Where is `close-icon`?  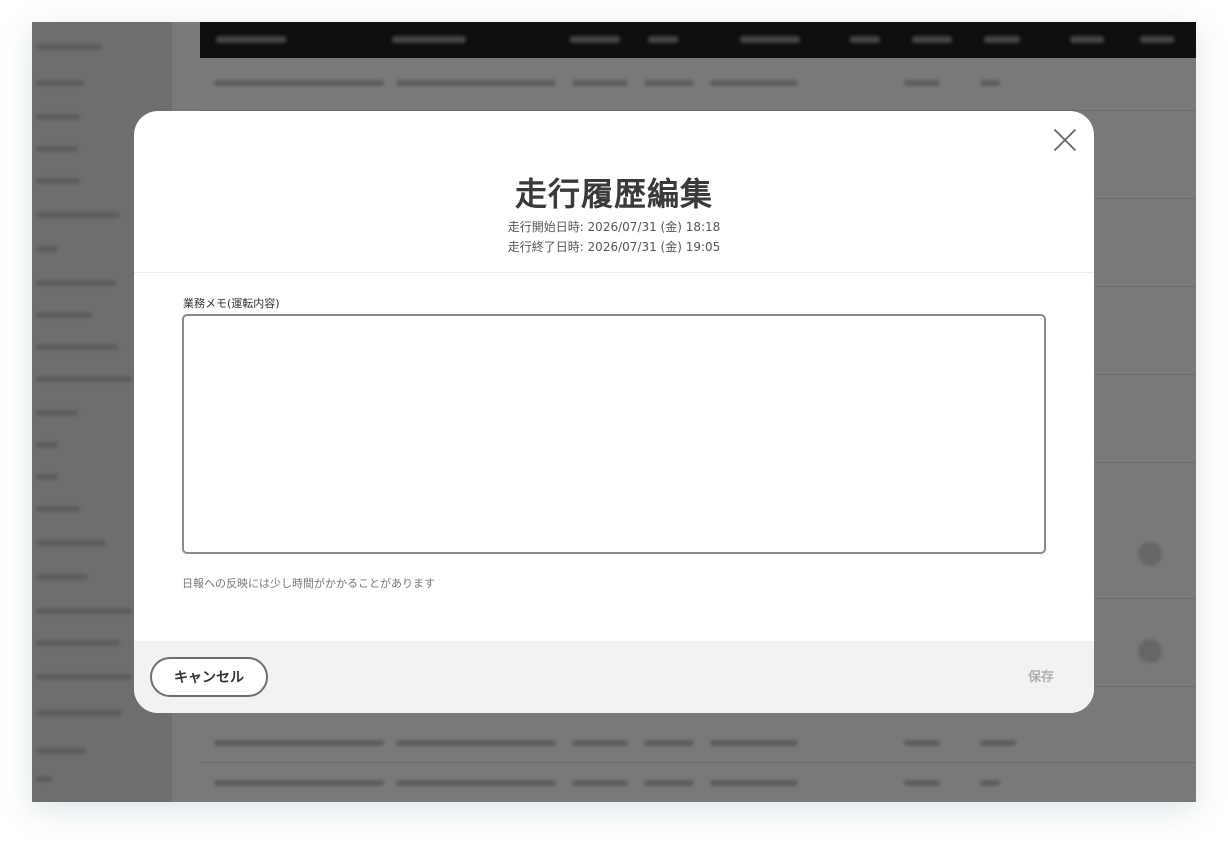
close-icon is located at coordinates (1065, 140).